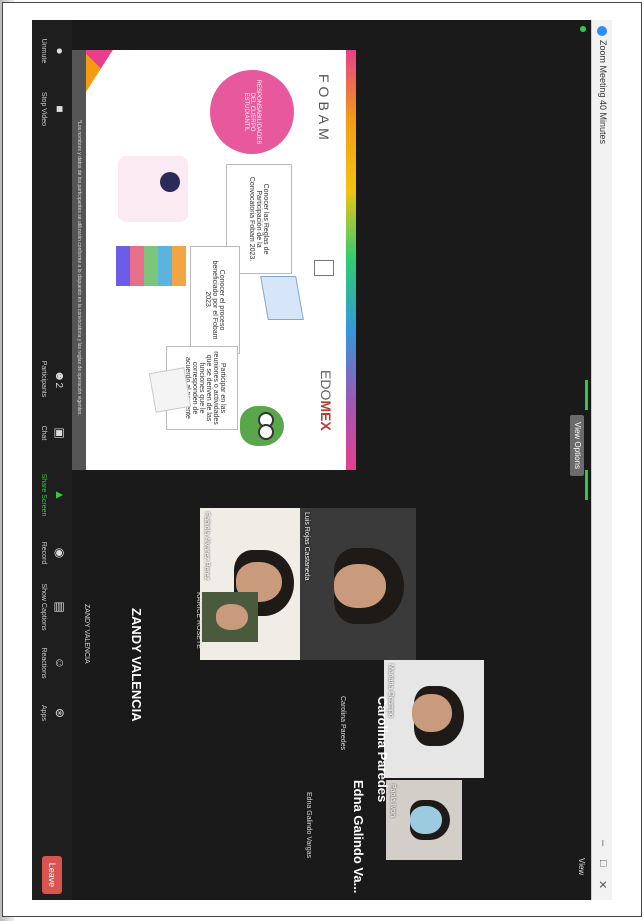  I want to click on reactions-button: ☺ Reactions, so click(54, 663).